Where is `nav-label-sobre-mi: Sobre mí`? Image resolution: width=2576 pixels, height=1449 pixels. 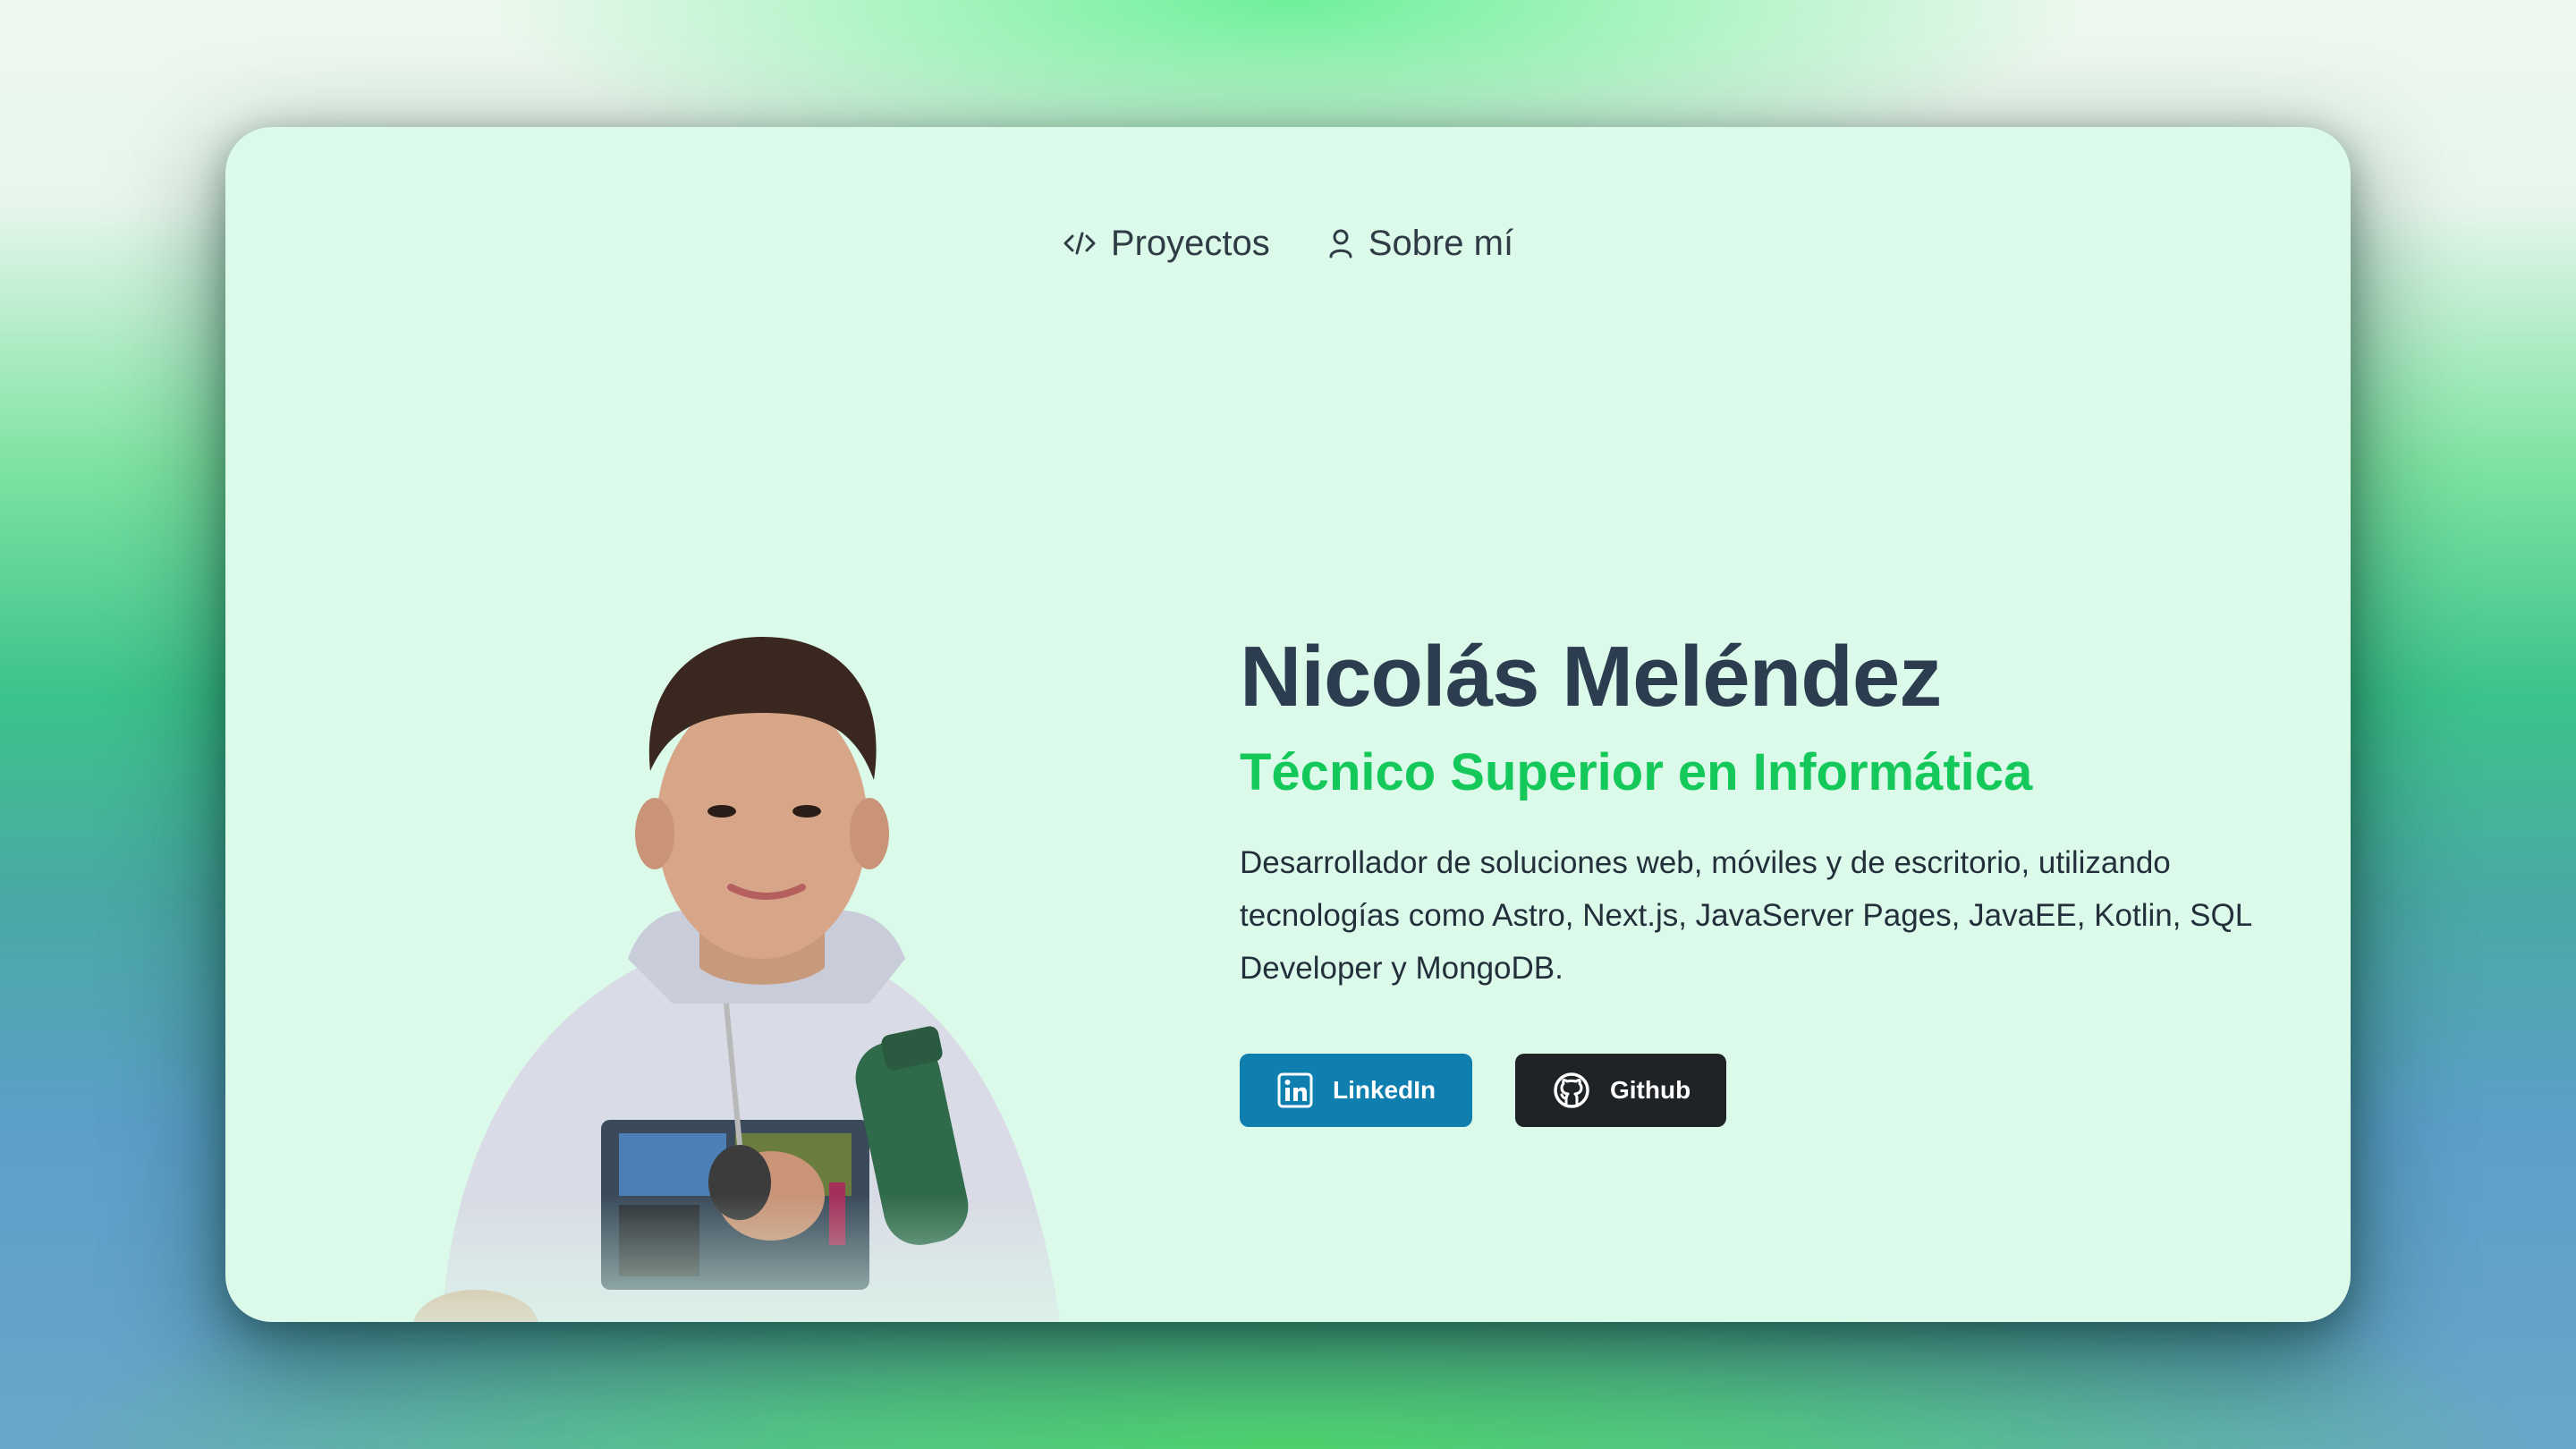 nav-label-sobre-mi: Sobre mí is located at coordinates (1441, 243).